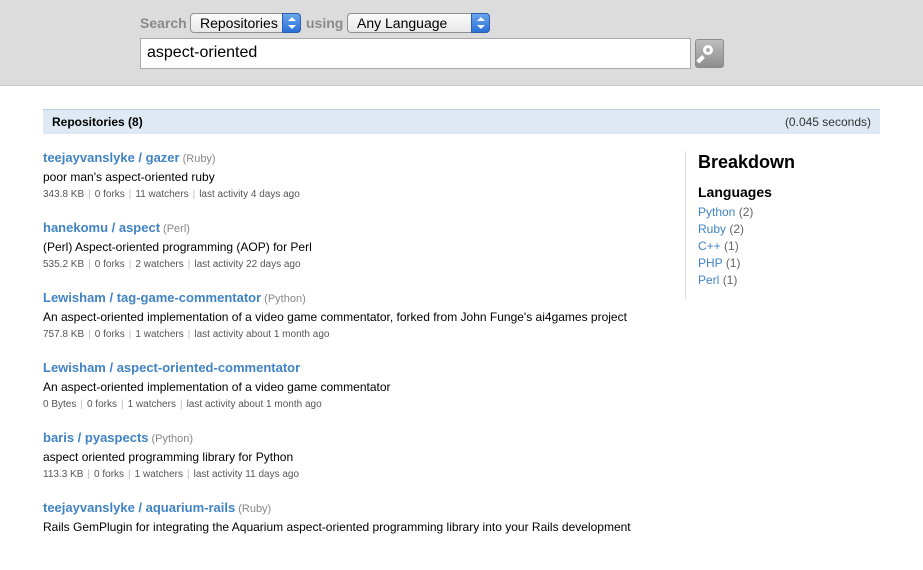  I want to click on language-filter-link: Ruby, so click(712, 229).